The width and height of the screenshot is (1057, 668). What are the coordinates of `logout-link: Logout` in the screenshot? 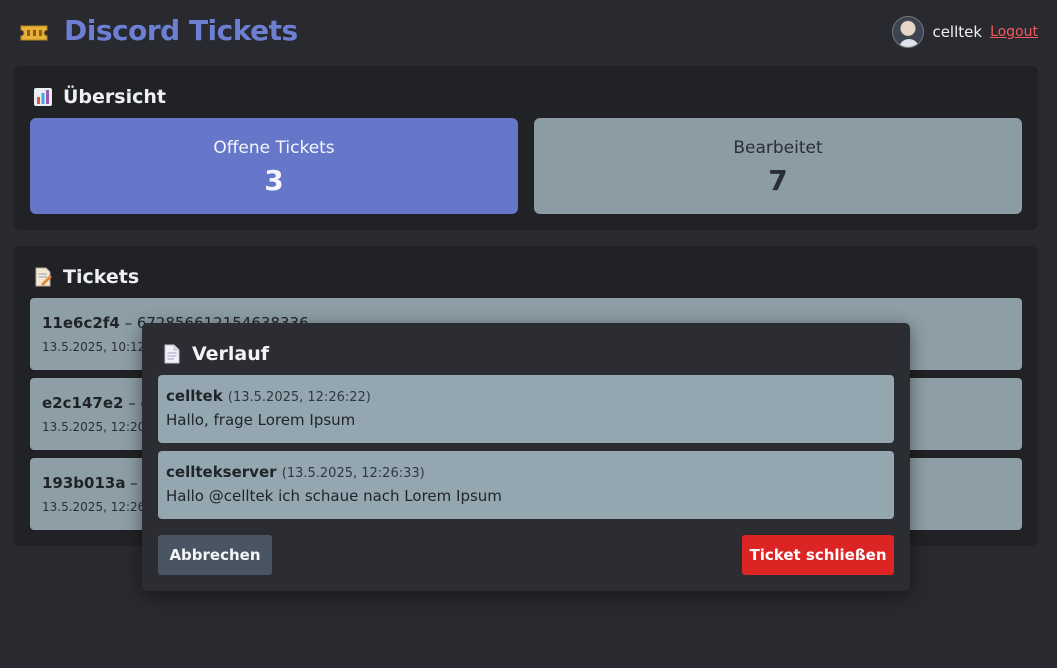 It's located at (1014, 32).